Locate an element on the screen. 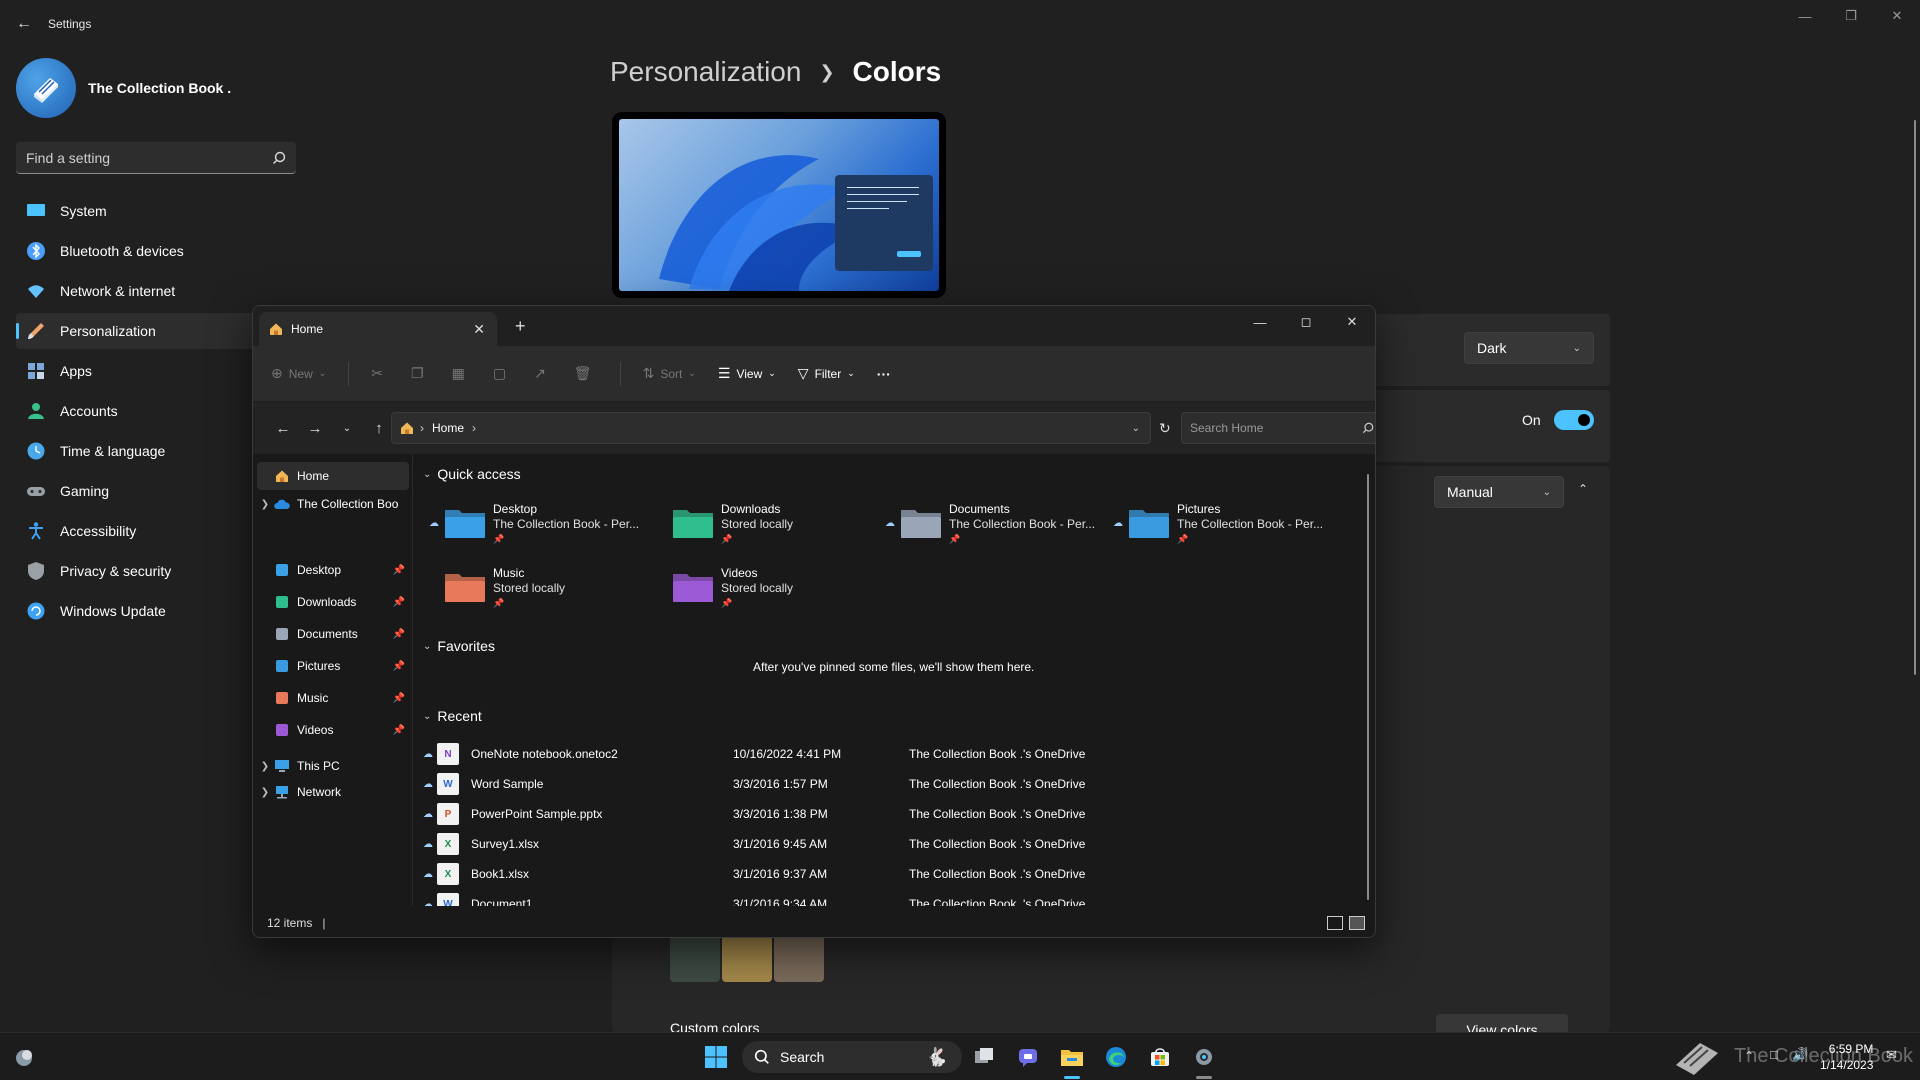  sidebar-item-home: Home is located at coordinates (333, 476).